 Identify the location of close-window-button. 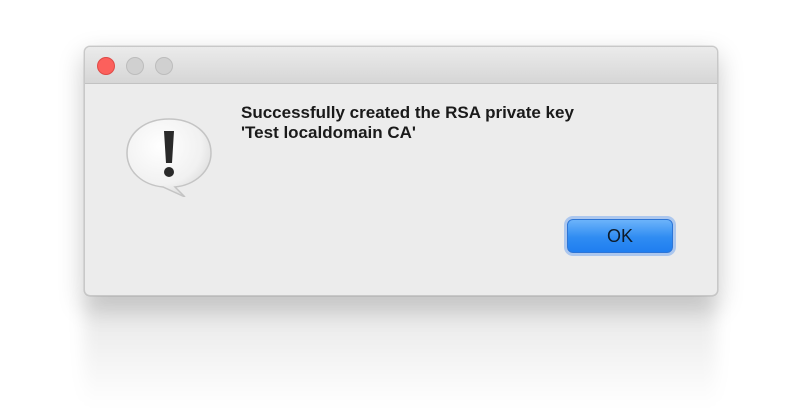
(106, 66).